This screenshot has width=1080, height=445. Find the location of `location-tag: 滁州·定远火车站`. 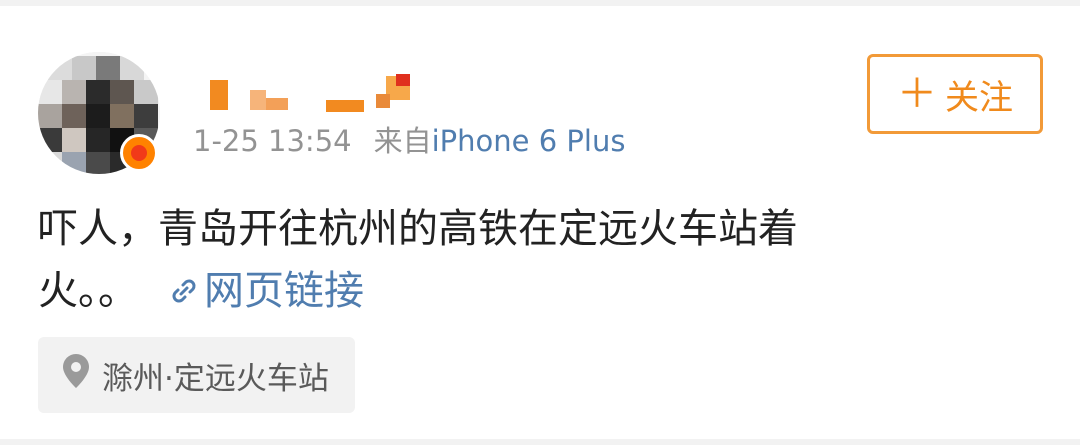

location-tag: 滁州·定远火车站 is located at coordinates (196, 375).